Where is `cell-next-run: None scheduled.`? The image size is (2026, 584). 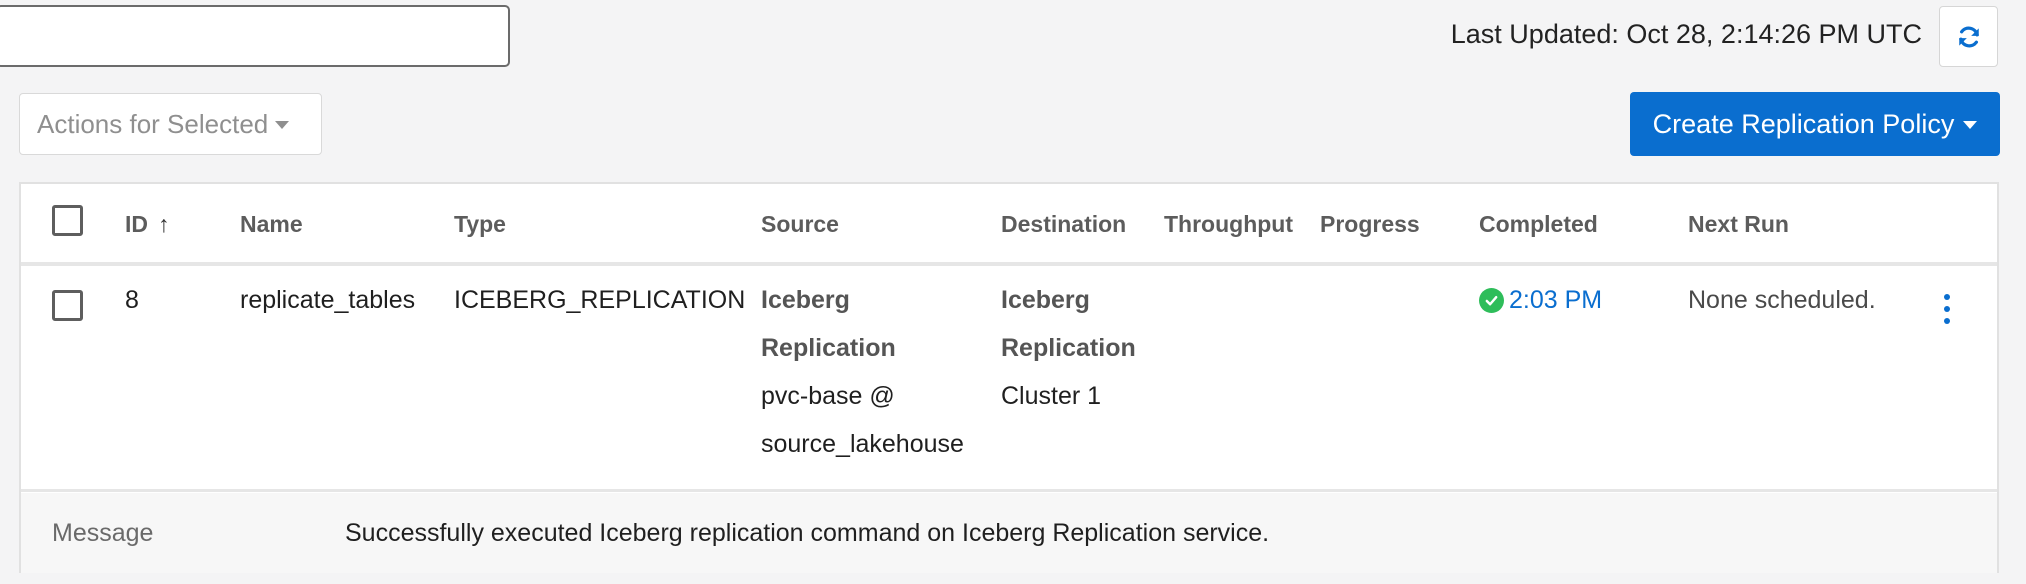 cell-next-run: None scheduled. is located at coordinates (1782, 300).